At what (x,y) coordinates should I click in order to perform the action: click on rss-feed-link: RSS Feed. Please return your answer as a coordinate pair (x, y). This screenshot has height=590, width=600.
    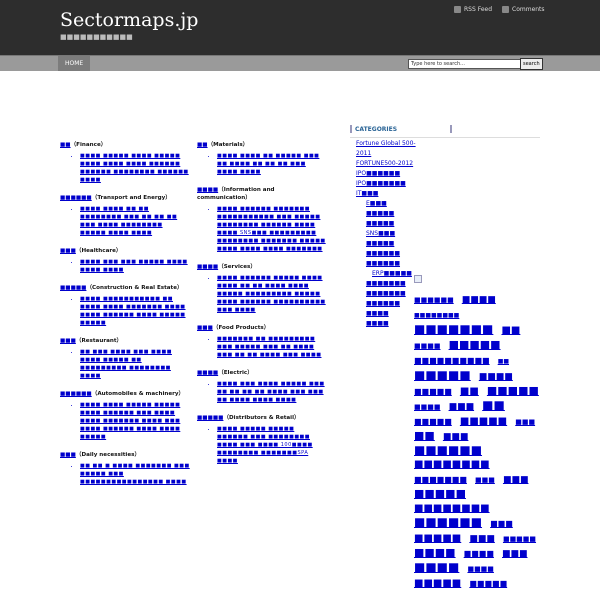
    Looking at the image, I should click on (473, 9).